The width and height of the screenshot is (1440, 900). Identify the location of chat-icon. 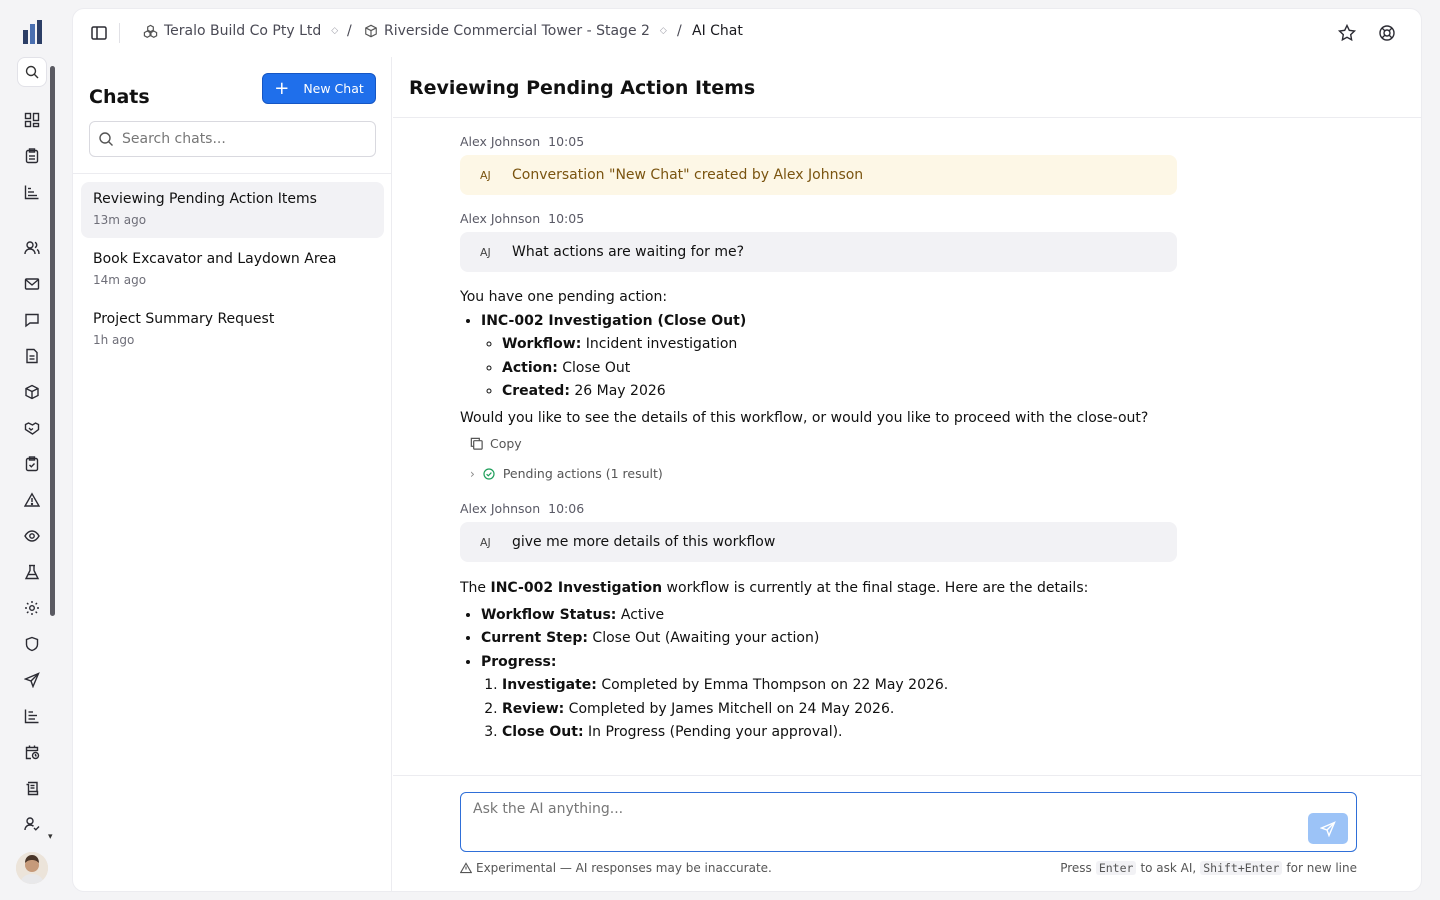
(32, 320).